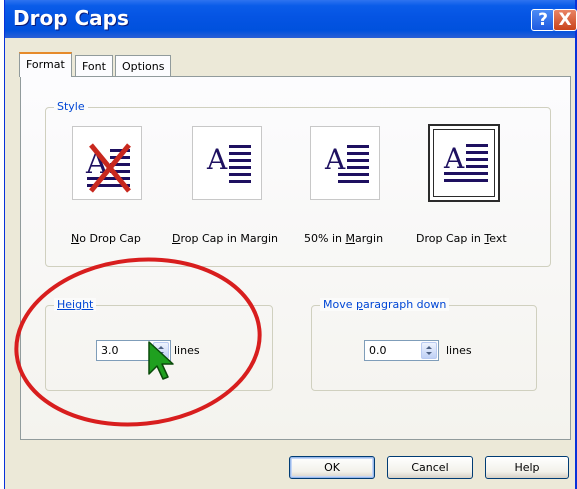  I want to click on move-paragraph-down-label: Move paragraph down, so click(385, 304).